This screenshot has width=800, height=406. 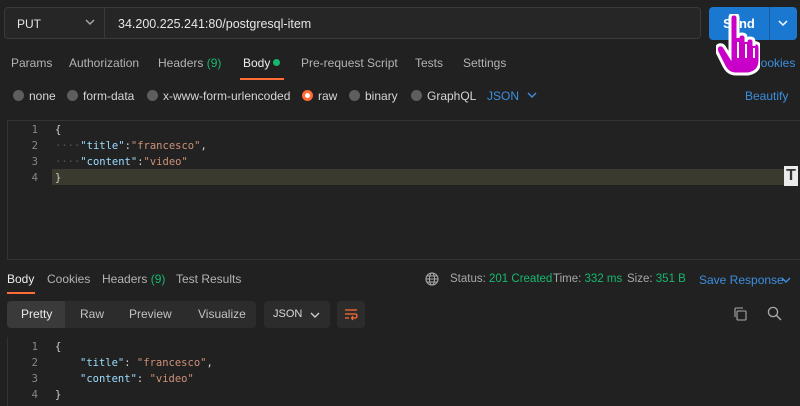 What do you see at coordinates (774, 313) in the screenshot?
I see `search-icon` at bounding box center [774, 313].